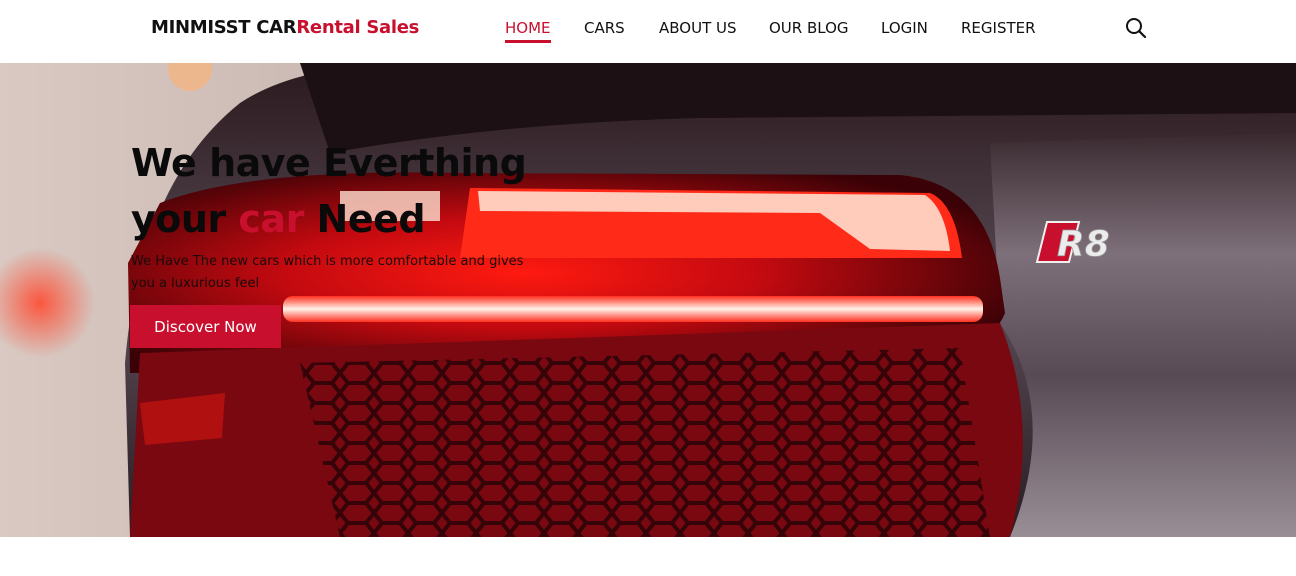 This screenshot has height=576, width=1296. I want to click on brand-logo: MINMISST CARRental Sales, so click(285, 27).